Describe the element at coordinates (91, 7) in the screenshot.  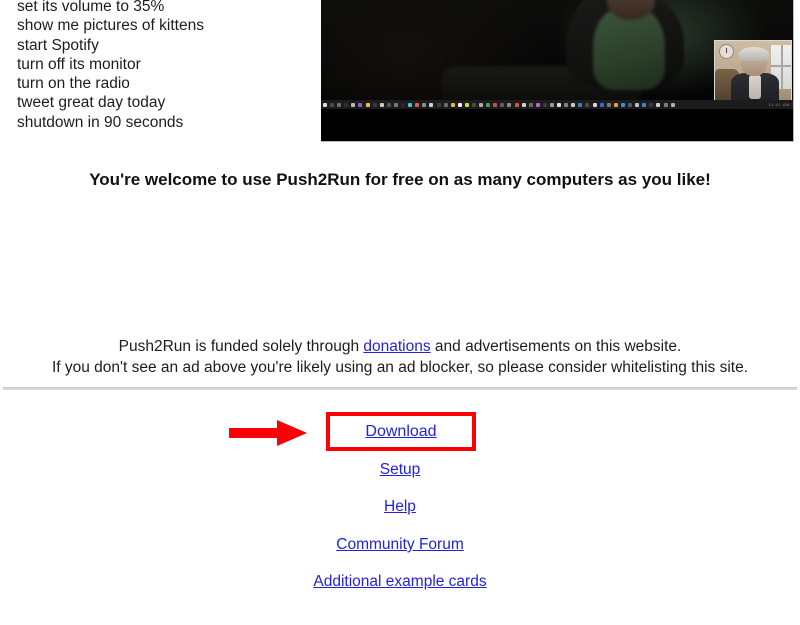
I see `list-item: set its volume to 35%` at that location.